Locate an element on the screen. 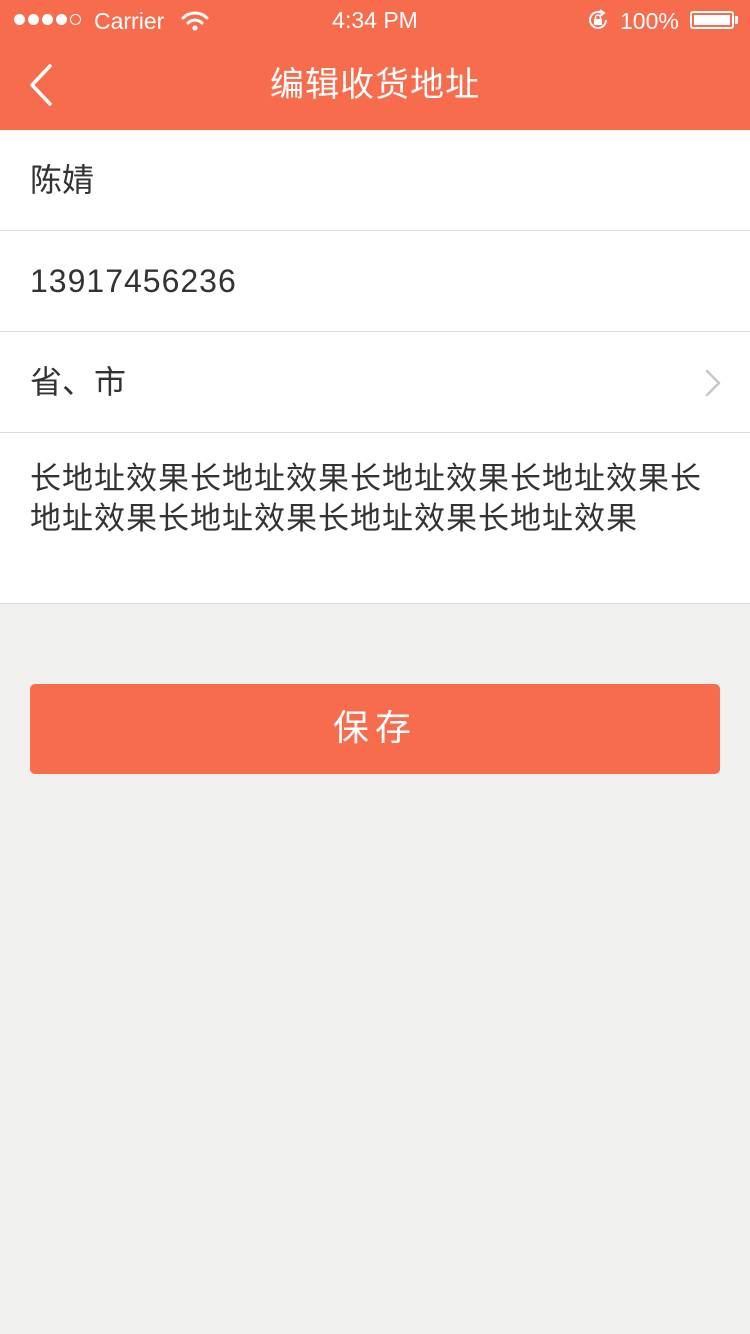 This screenshot has width=750, height=1334. battery-fill is located at coordinates (712, 20).